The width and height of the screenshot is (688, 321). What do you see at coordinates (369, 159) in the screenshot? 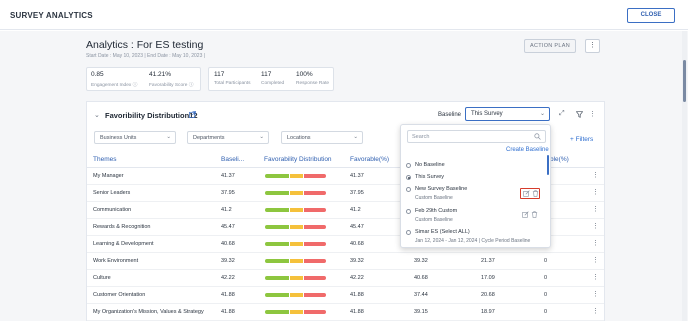
I see `favorable-column-header: Favorable(%)` at bounding box center [369, 159].